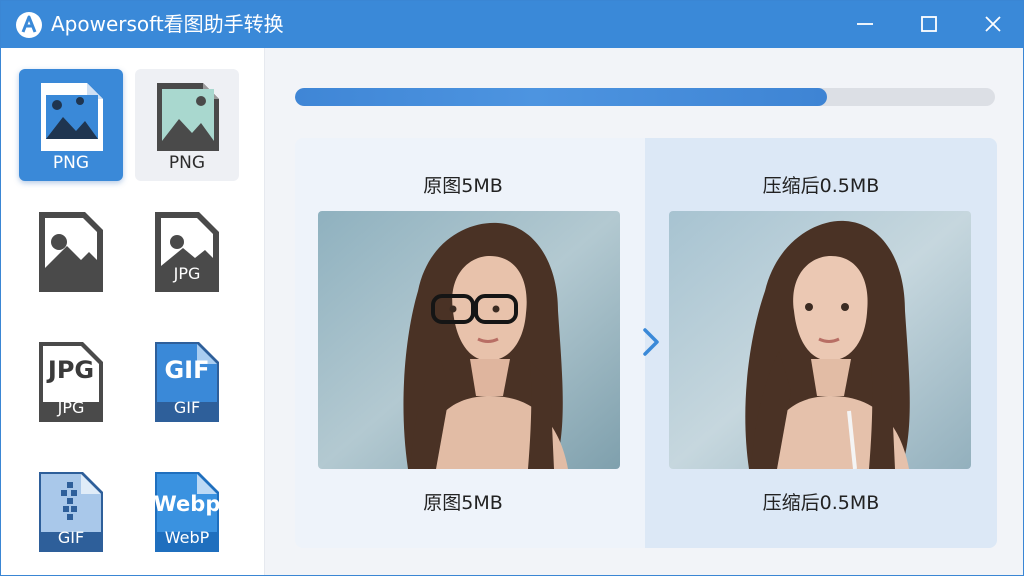 Image resolution: width=1024 pixels, height=576 pixels. What do you see at coordinates (187, 254) in the screenshot?
I see `format-tile-jpg: JPG` at bounding box center [187, 254].